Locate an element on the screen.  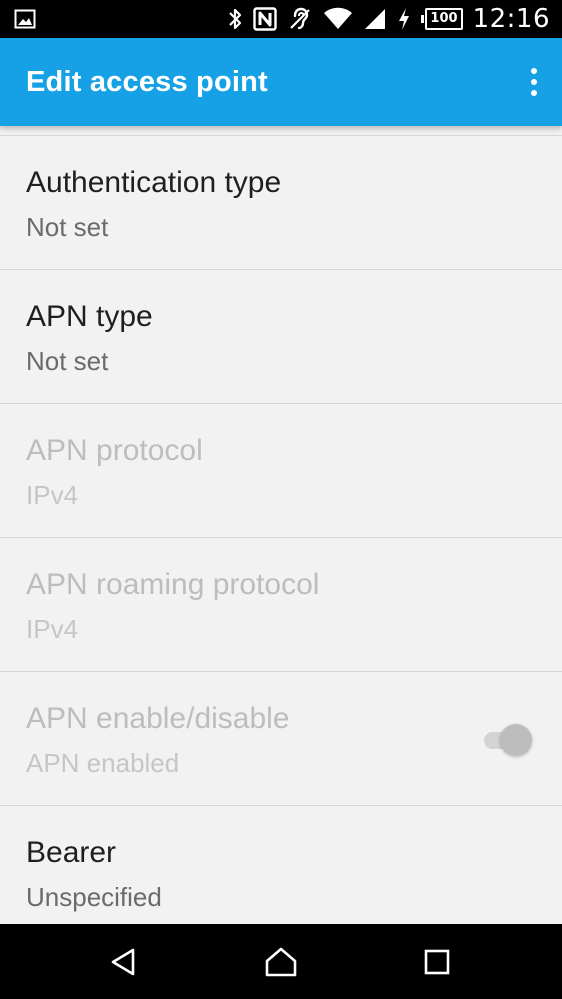
home-icon is located at coordinates (281, 961).